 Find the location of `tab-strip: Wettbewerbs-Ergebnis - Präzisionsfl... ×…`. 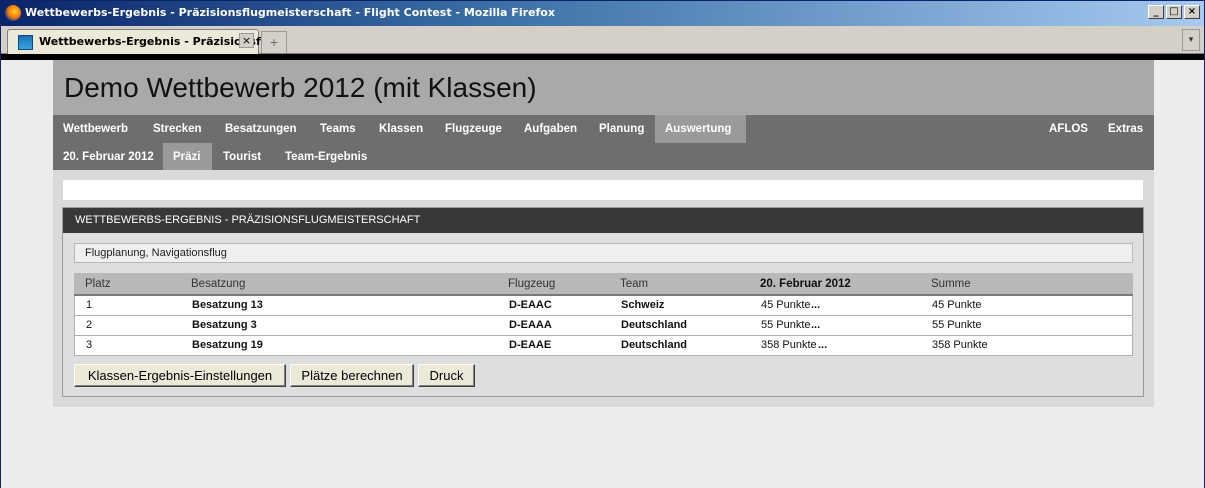

tab-strip: Wettbewerbs-Ergebnis - Präzisionsfl... ×… is located at coordinates (602, 40).